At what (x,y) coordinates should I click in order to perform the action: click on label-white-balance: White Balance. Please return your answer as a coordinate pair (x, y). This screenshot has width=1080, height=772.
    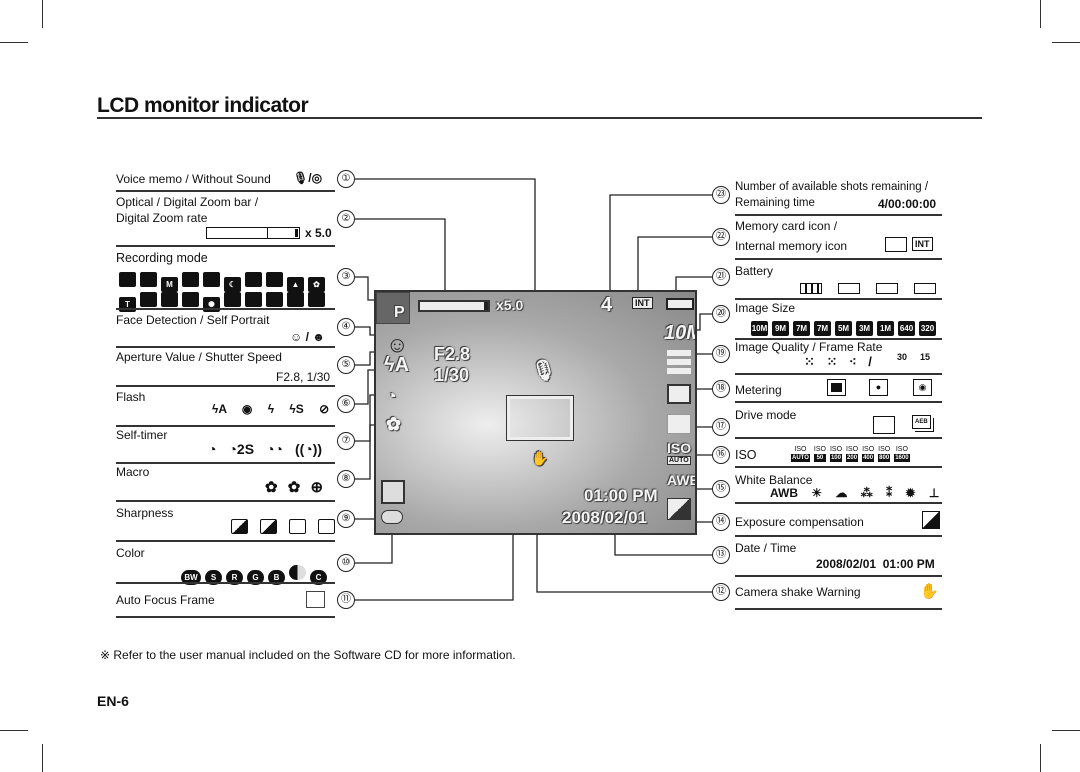
    Looking at the image, I should click on (774, 480).